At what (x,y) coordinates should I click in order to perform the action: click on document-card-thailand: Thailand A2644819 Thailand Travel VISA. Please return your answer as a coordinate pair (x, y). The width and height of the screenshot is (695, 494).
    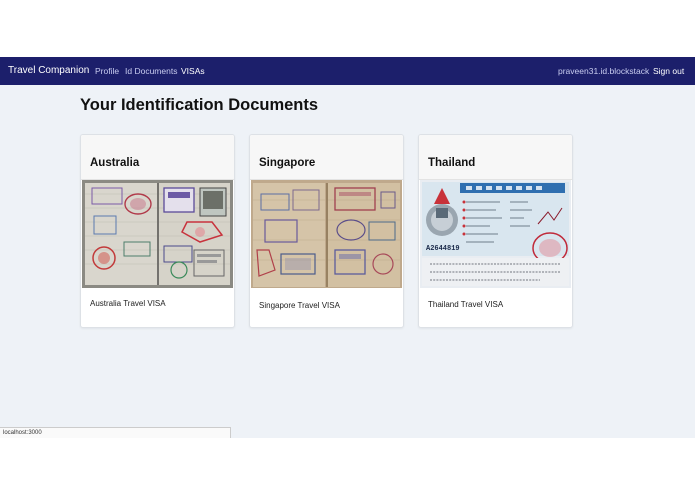
    Looking at the image, I should click on (495, 231).